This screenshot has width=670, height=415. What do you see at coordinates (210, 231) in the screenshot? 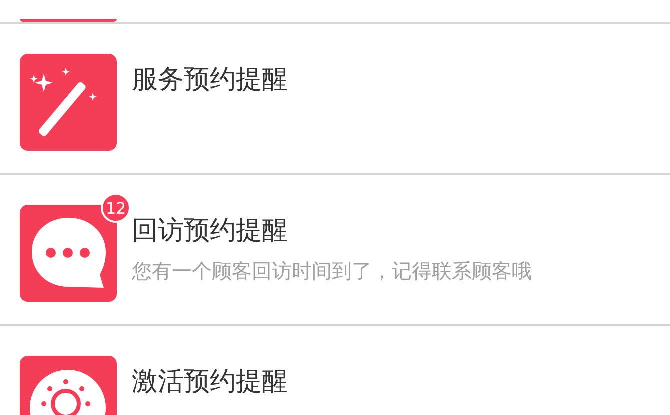
I see `reminder-title: 回访预约提醒` at bounding box center [210, 231].